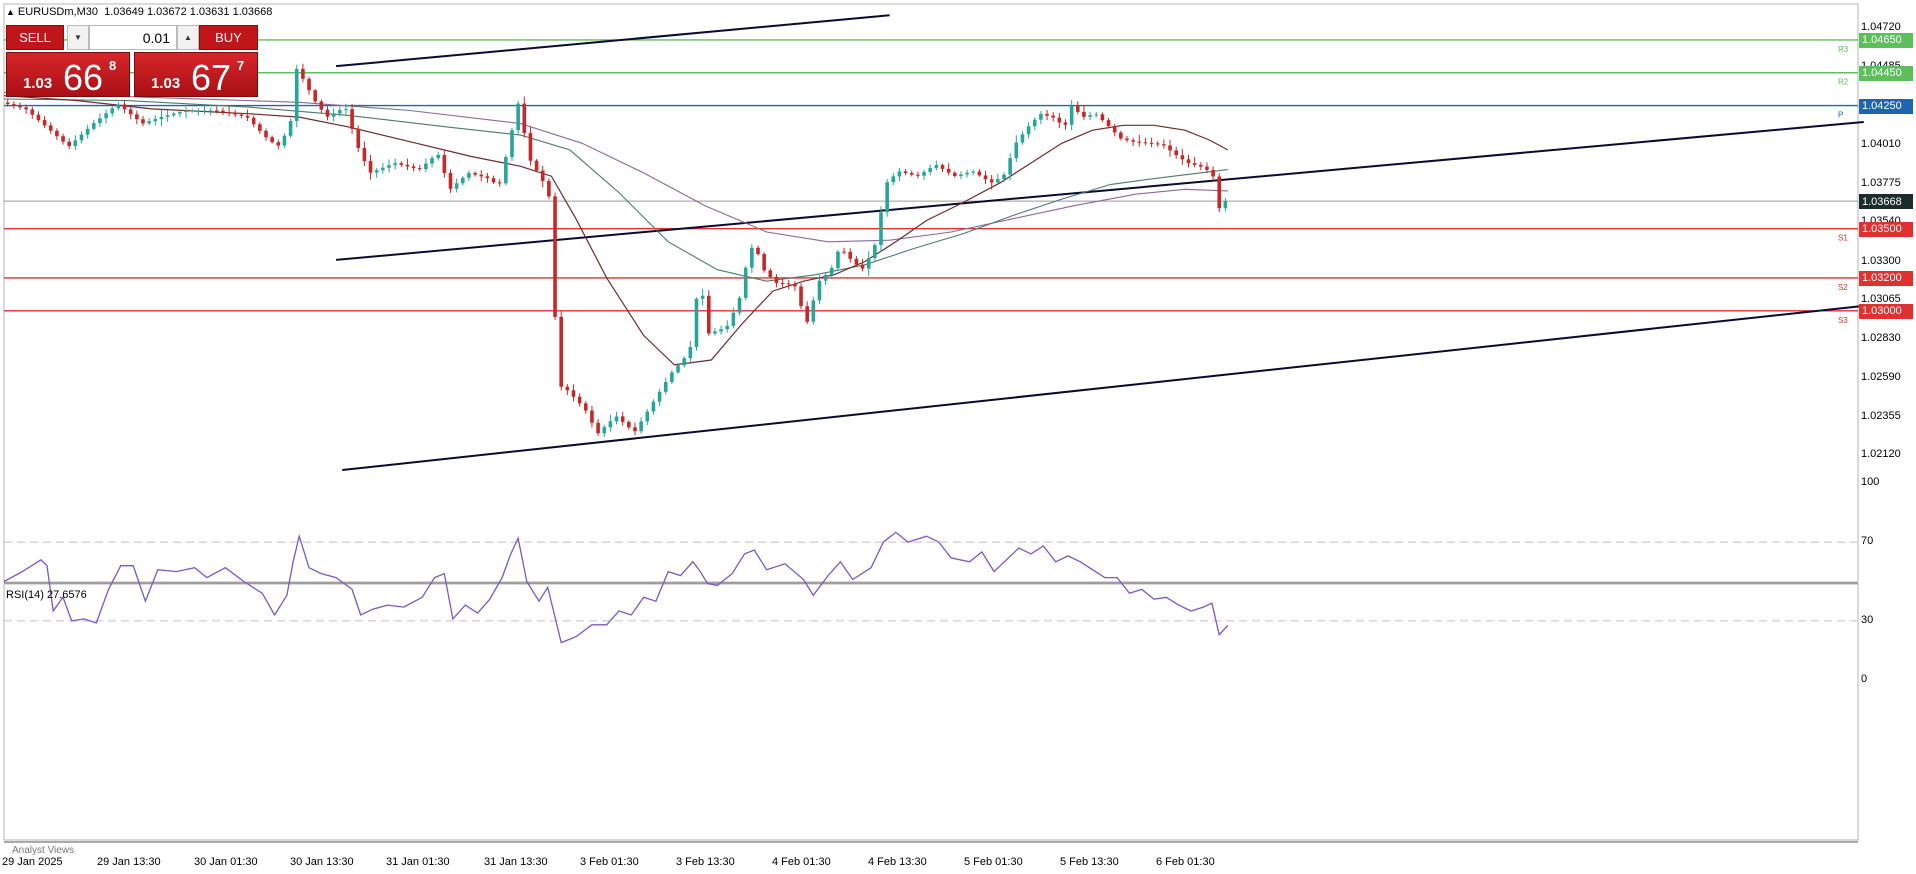 This screenshot has width=1916, height=874. Describe the element at coordinates (1881, 337) in the screenshot. I see `price-tick-label: 1.02830` at that location.